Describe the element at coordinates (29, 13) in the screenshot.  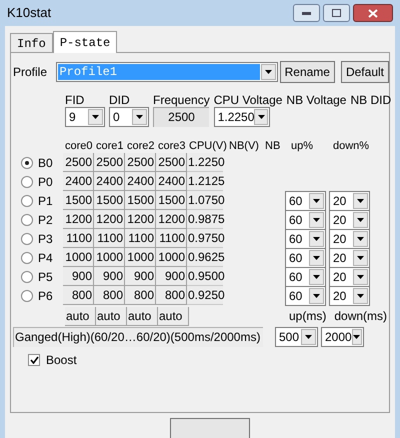
I see `window-title: K10stat` at that location.